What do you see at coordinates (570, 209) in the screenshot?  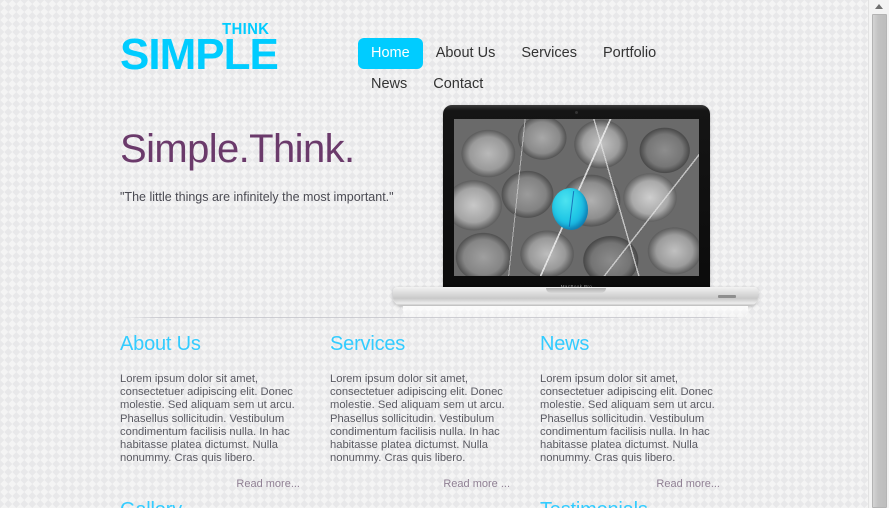 I see `highlighted-blue-leaf` at bounding box center [570, 209].